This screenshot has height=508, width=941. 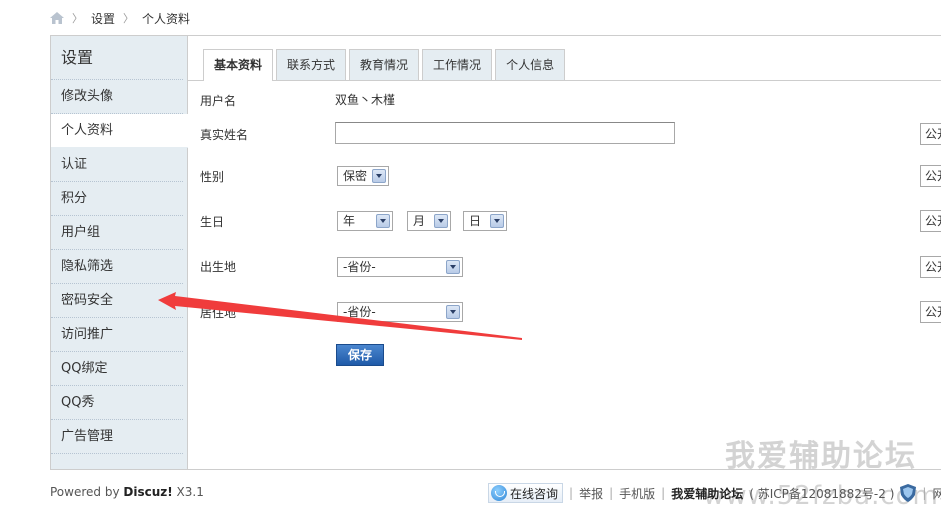 What do you see at coordinates (365, 221) in the screenshot?
I see `birth-year-select: 年` at bounding box center [365, 221].